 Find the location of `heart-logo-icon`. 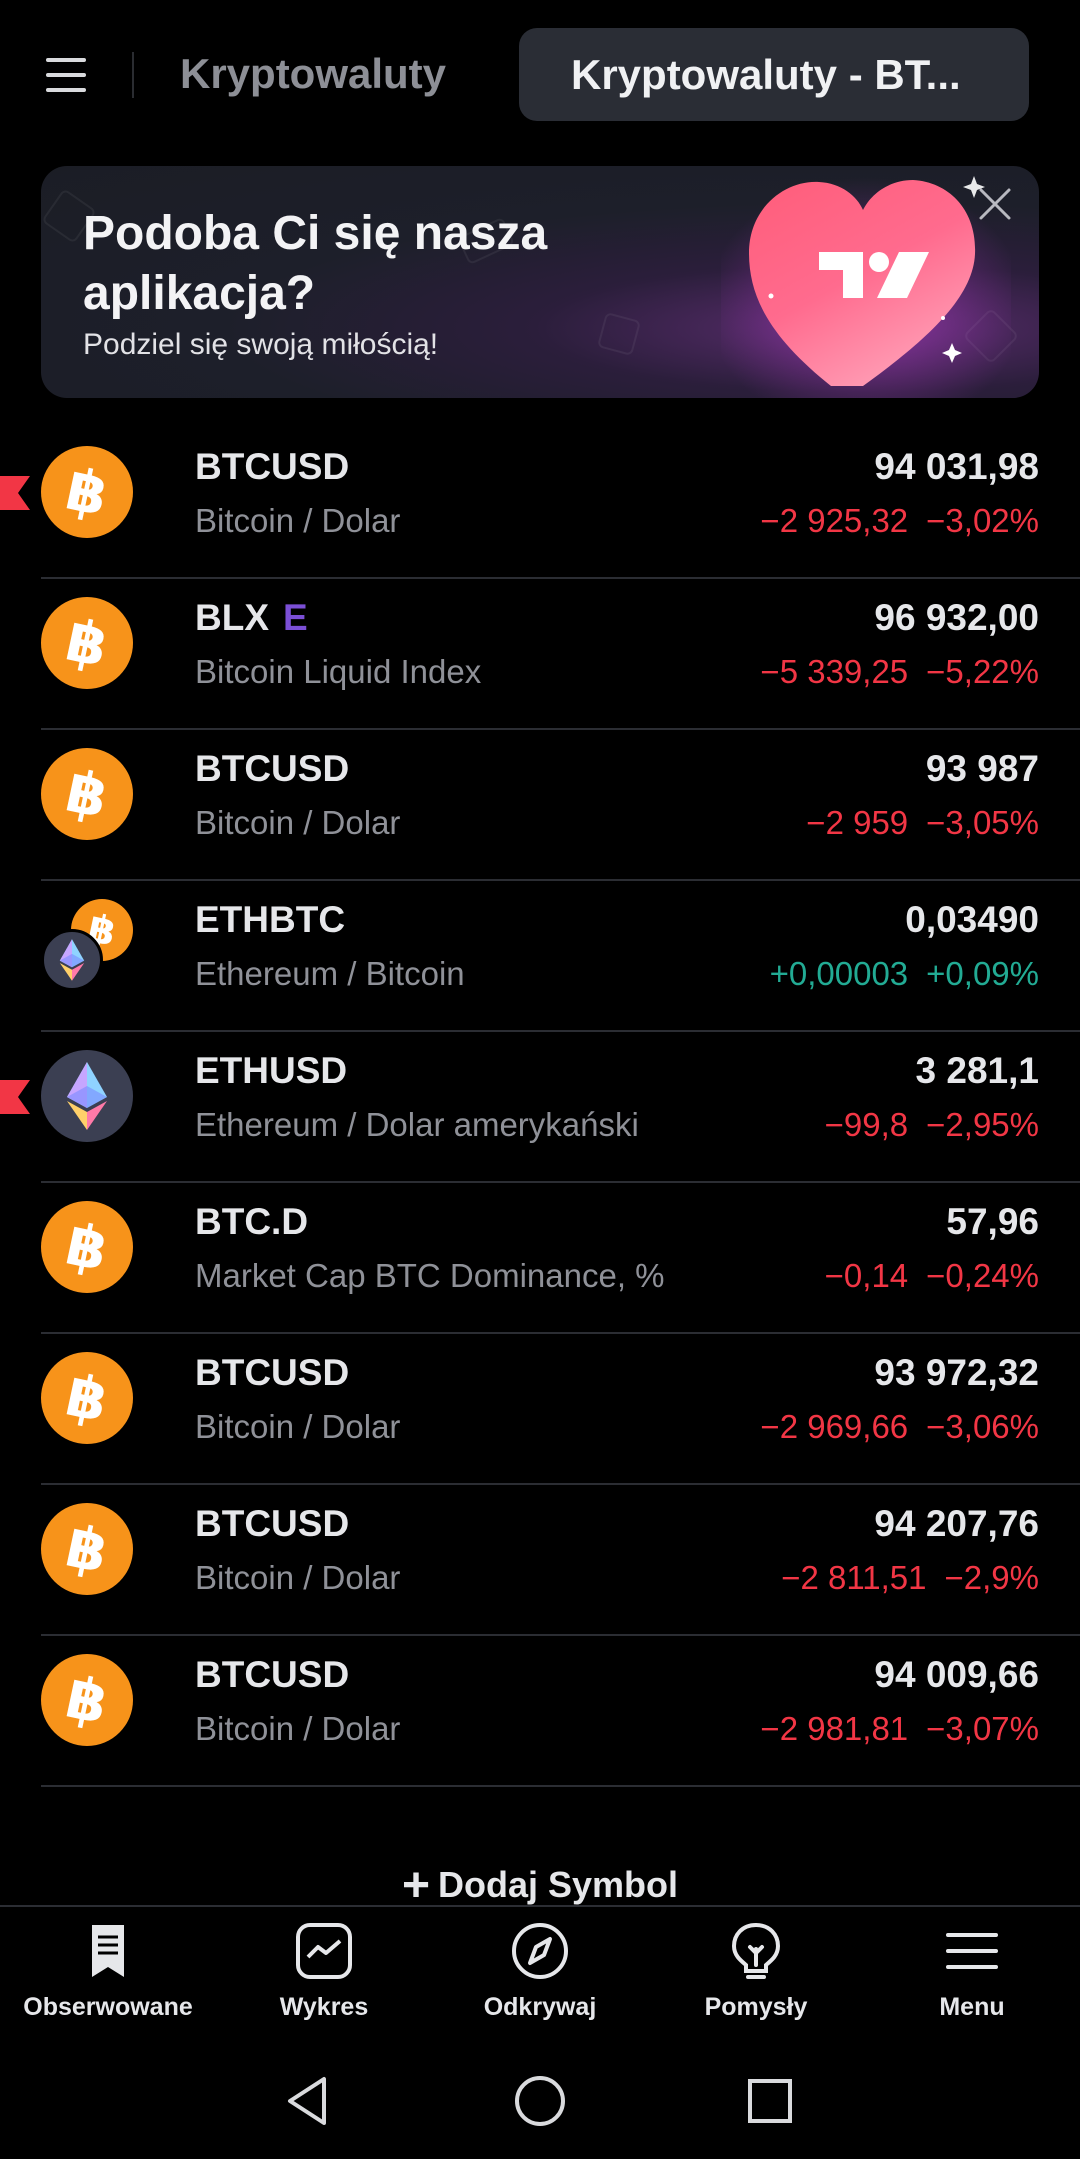

heart-logo-icon is located at coordinates (866, 282).